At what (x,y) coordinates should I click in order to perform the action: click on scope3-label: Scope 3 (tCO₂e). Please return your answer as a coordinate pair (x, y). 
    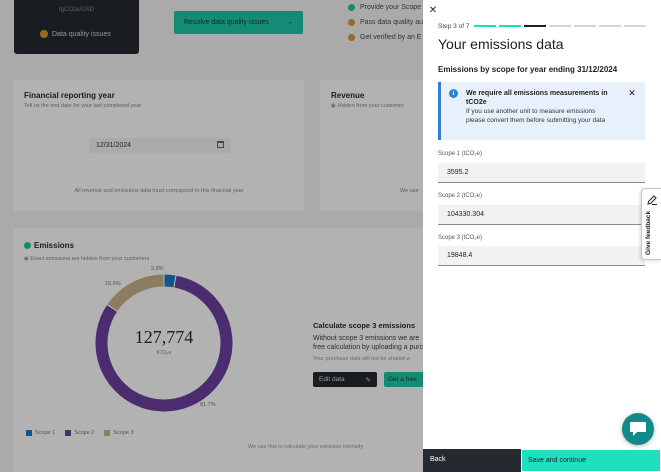
    Looking at the image, I should click on (460, 238).